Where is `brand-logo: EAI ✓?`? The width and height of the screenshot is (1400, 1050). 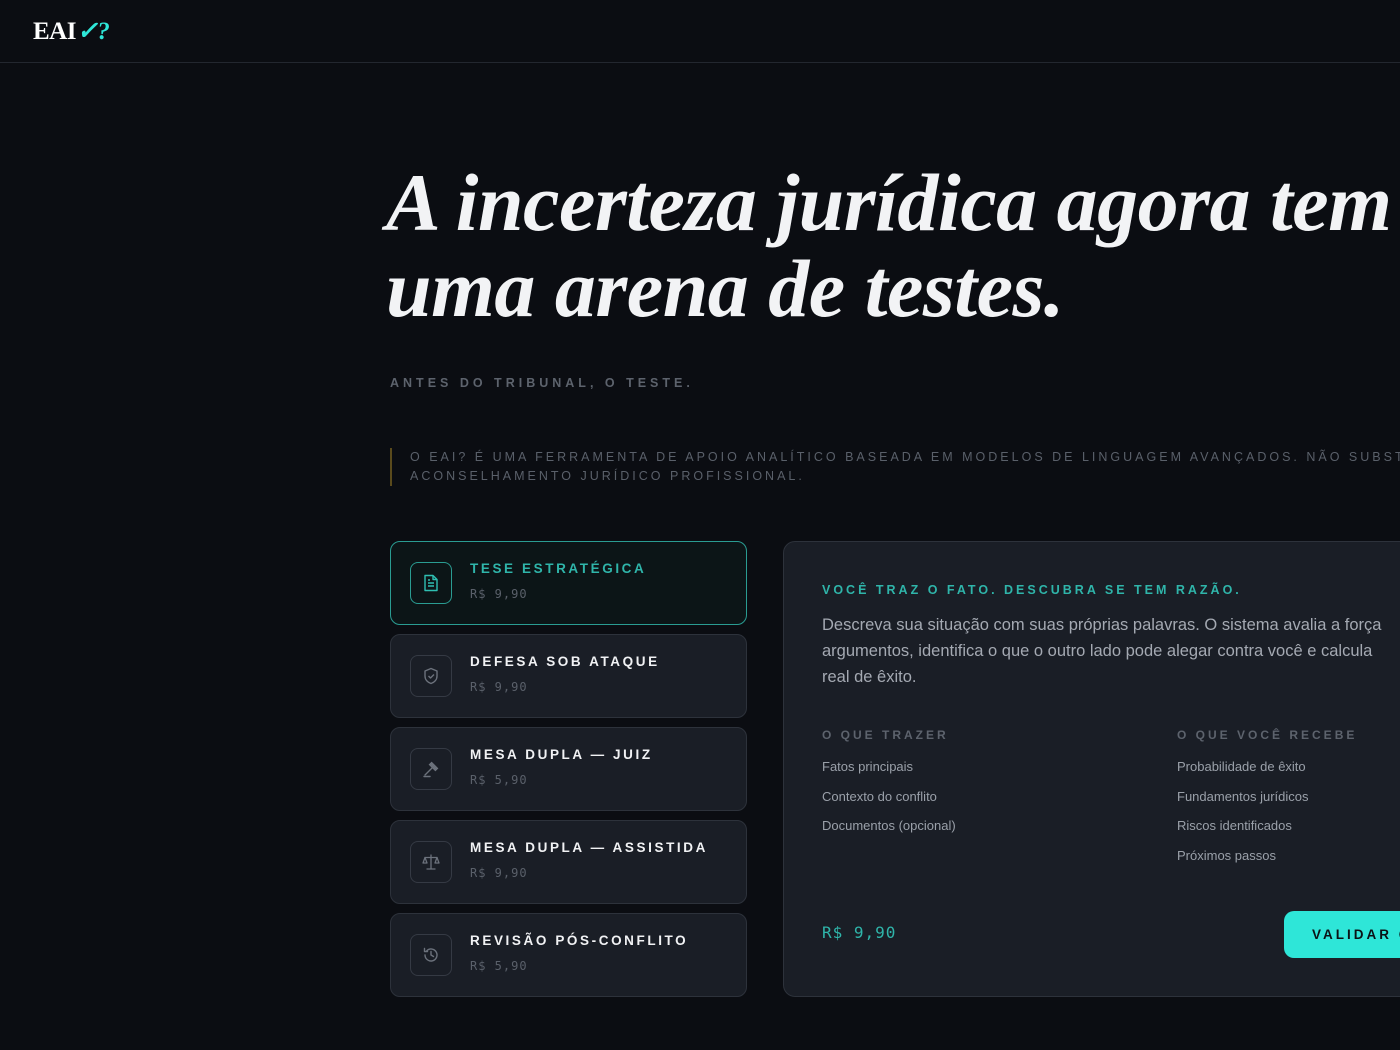
brand-logo: EAI ✓? is located at coordinates (71, 31).